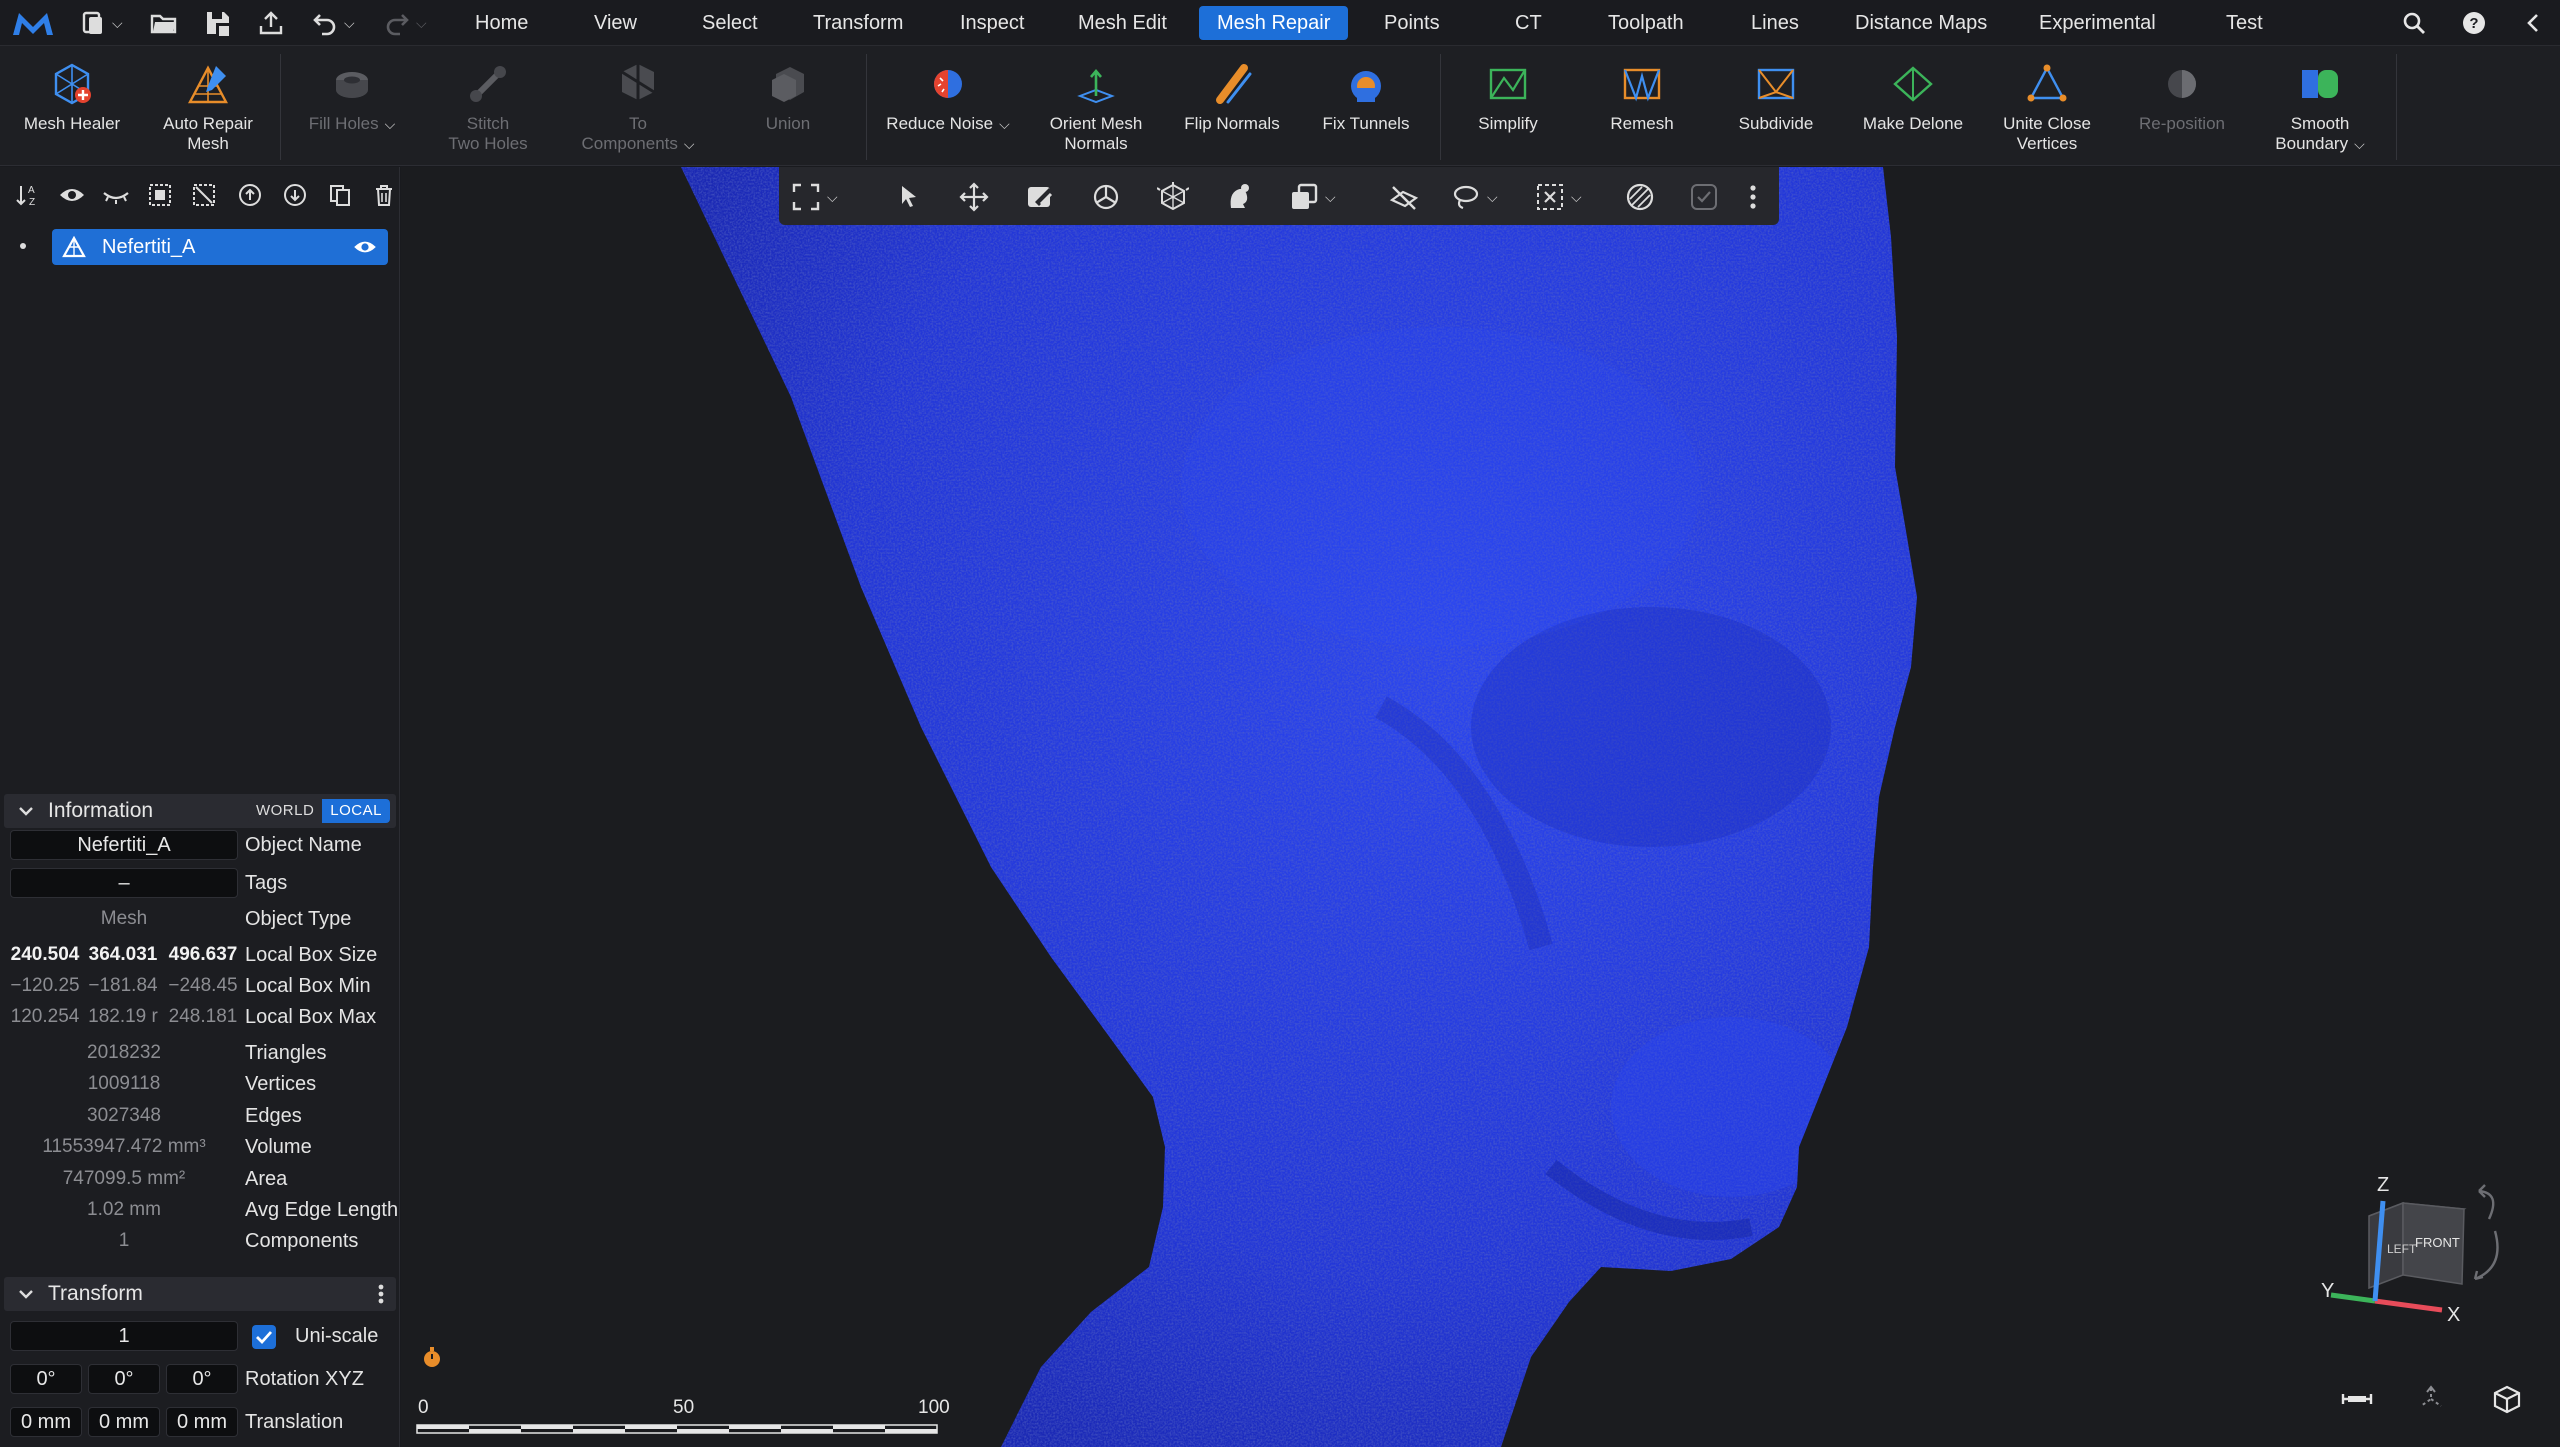 This screenshot has height=1447, width=2560. I want to click on fit-view-button: ⌵, so click(814, 197).